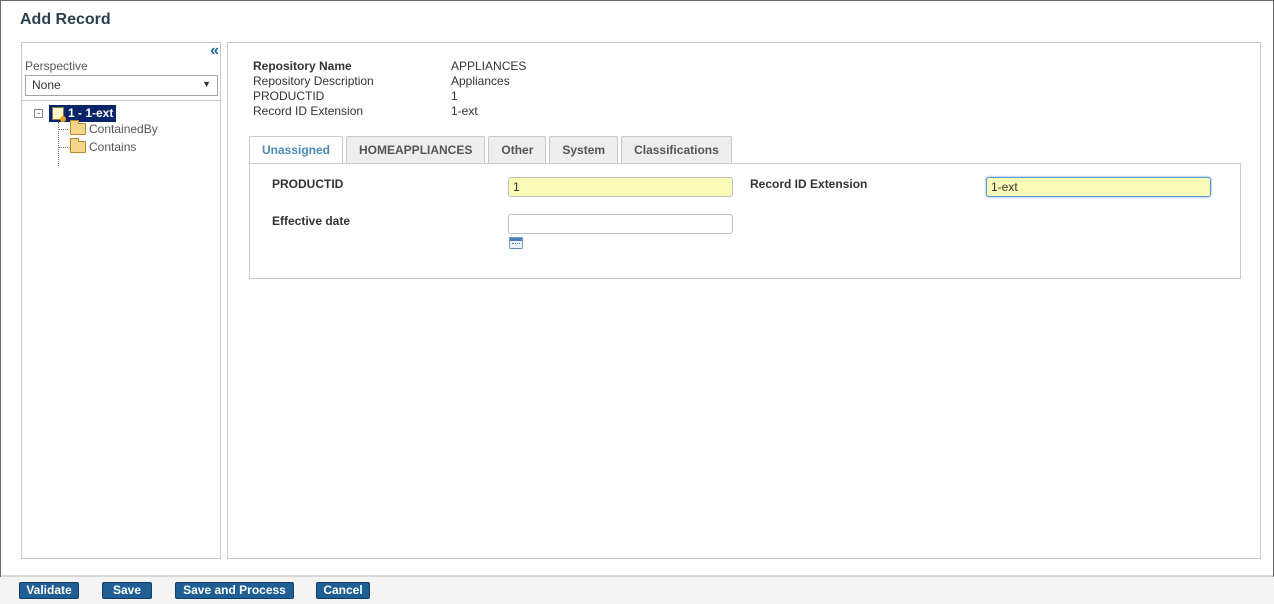 This screenshot has width=1274, height=604. Describe the element at coordinates (311, 221) in the screenshot. I see `effective-date-label: Effective date` at that location.